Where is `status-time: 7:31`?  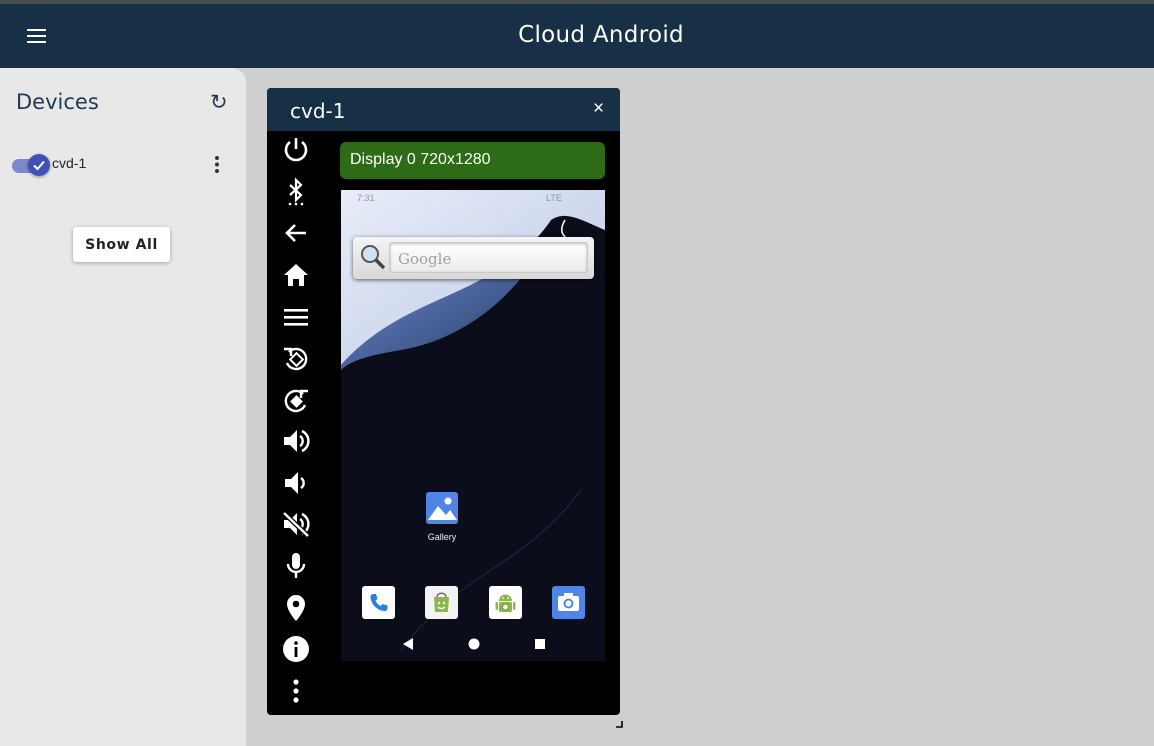
status-time: 7:31 is located at coordinates (366, 198).